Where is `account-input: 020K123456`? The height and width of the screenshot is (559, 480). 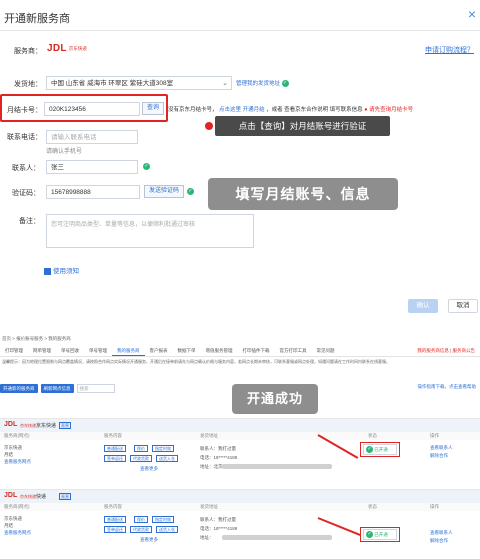 account-input: 020K123456 is located at coordinates (92, 109).